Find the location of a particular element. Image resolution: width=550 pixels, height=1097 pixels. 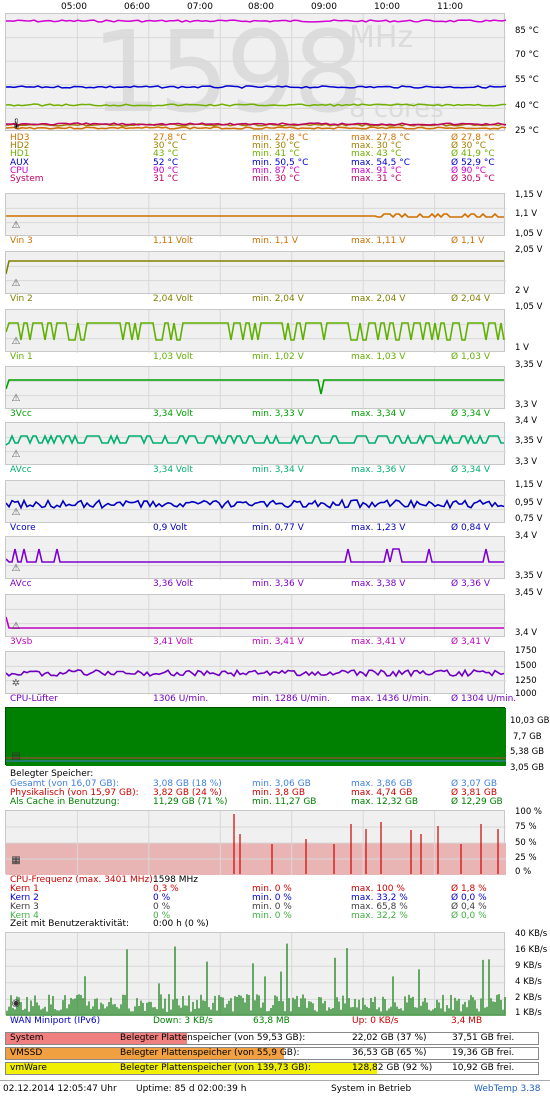

network-icon: ◉ is located at coordinates (16, 1003).